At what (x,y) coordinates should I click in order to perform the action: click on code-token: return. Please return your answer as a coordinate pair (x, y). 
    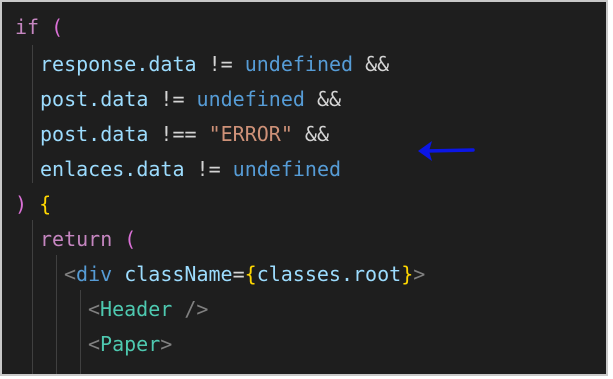
    Looking at the image, I should click on (76, 239).